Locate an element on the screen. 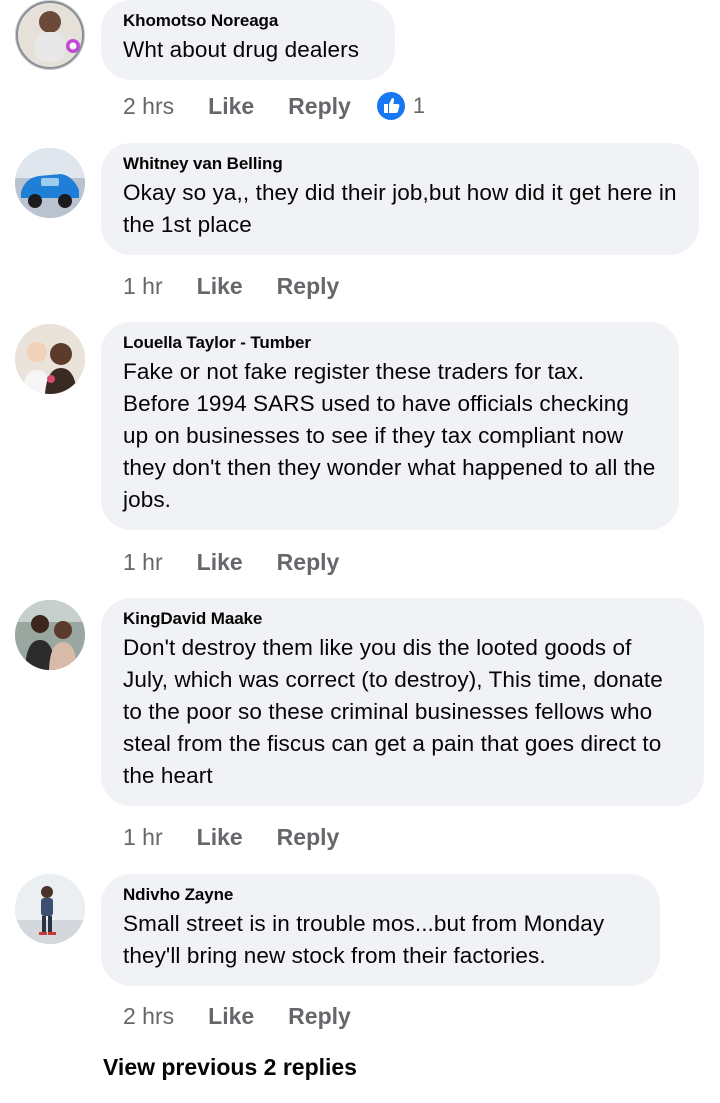 This screenshot has height=1103, width=720. comment-author: Whitney van Belling is located at coordinates (400, 164).